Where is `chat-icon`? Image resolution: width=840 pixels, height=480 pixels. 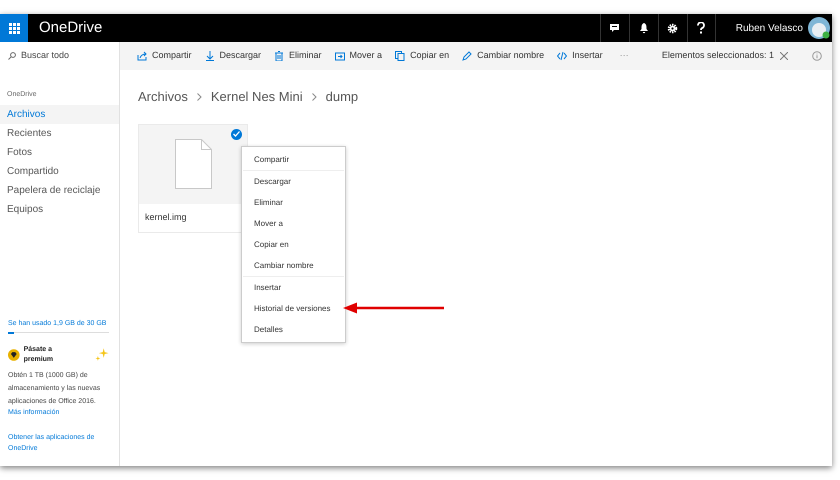
chat-icon is located at coordinates (614, 28).